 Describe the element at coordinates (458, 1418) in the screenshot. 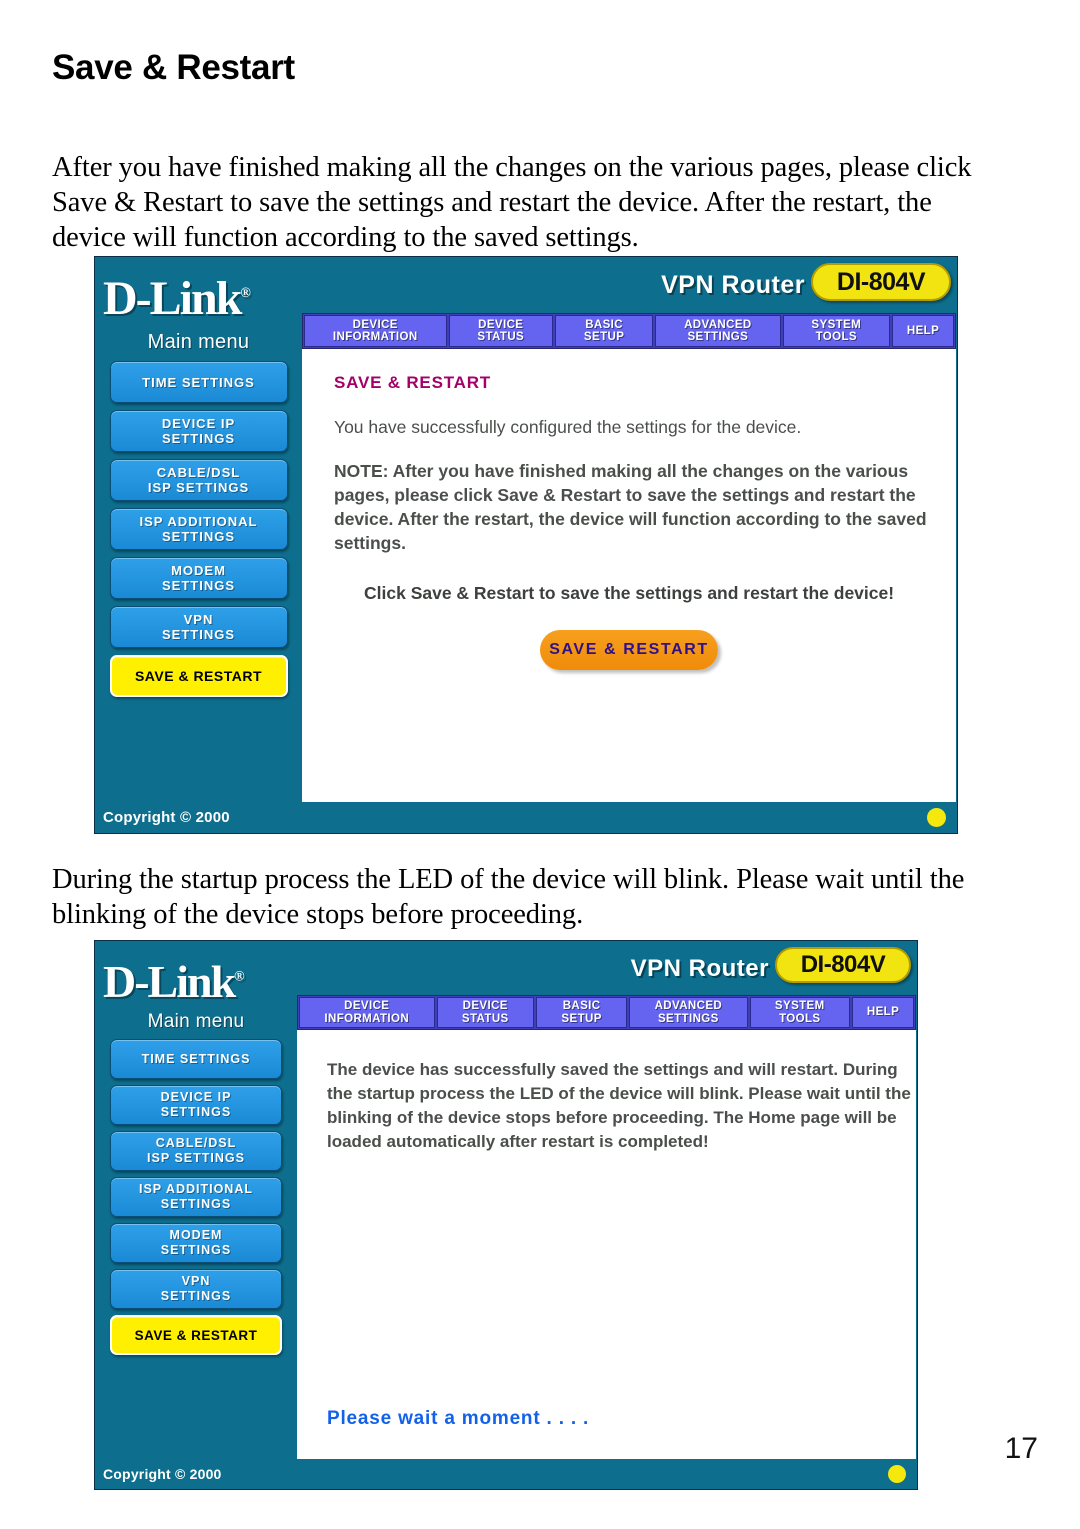

I see `please-wait-message: Please wait a moment . . . .` at that location.